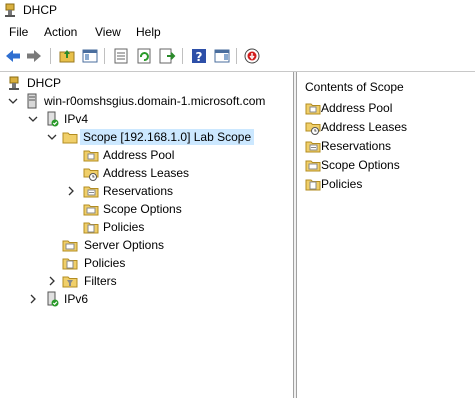 Image resolution: width=475 pixels, height=398 pixels. What do you see at coordinates (53, 119) in the screenshot?
I see `ipv4-icon` at bounding box center [53, 119].